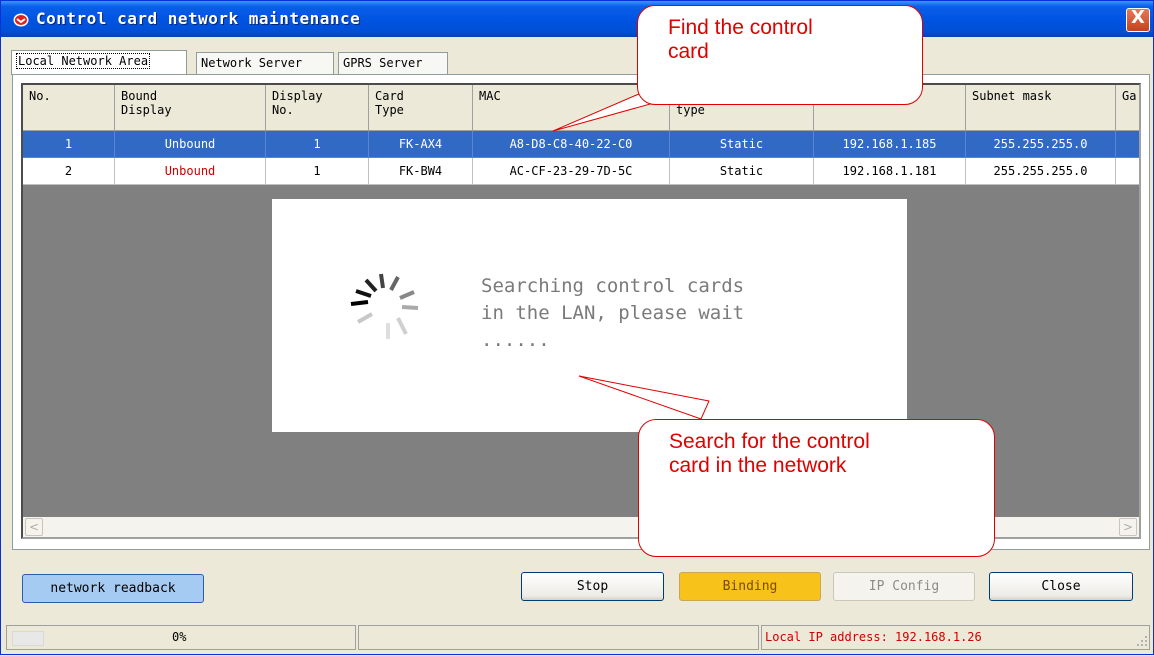 The height and width of the screenshot is (656, 1154). Describe the element at coordinates (955, 637) in the screenshot. I see `local-ip-address: Local IP address: 192.168.1.26` at that location.